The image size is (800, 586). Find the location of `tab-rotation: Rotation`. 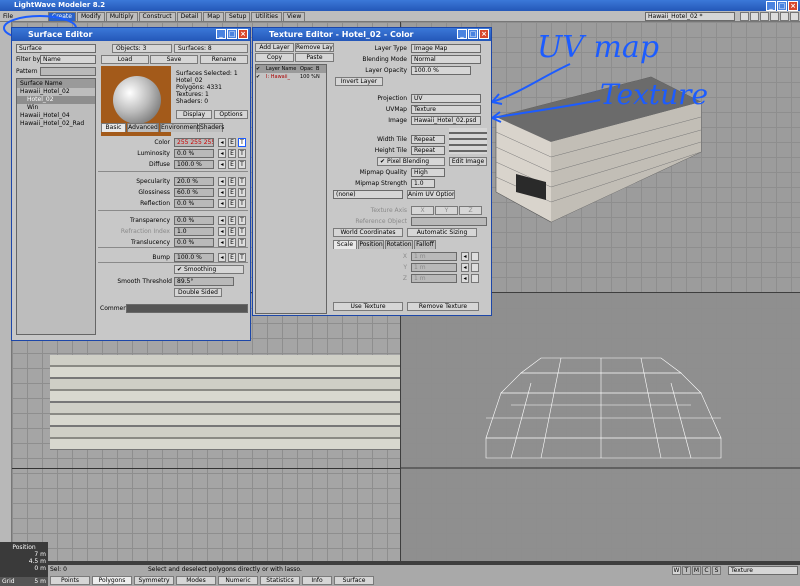

tab-rotation: Rotation is located at coordinates (399, 244).